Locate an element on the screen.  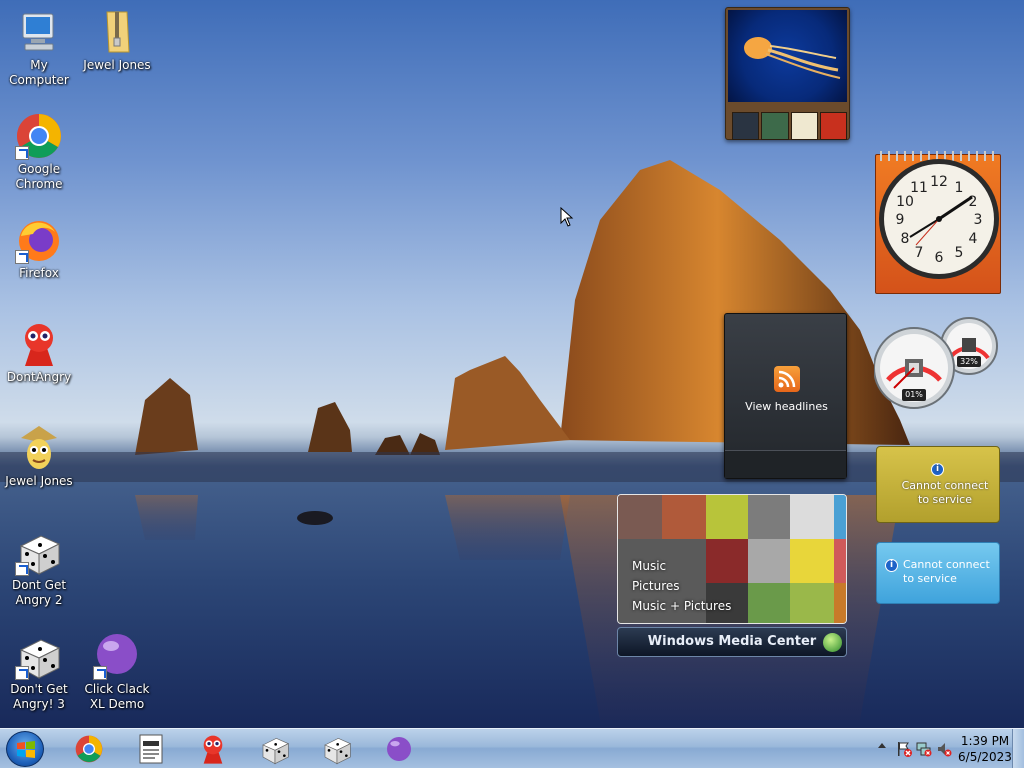
taskbar-chrome-button is located at coordinates (89, 749).